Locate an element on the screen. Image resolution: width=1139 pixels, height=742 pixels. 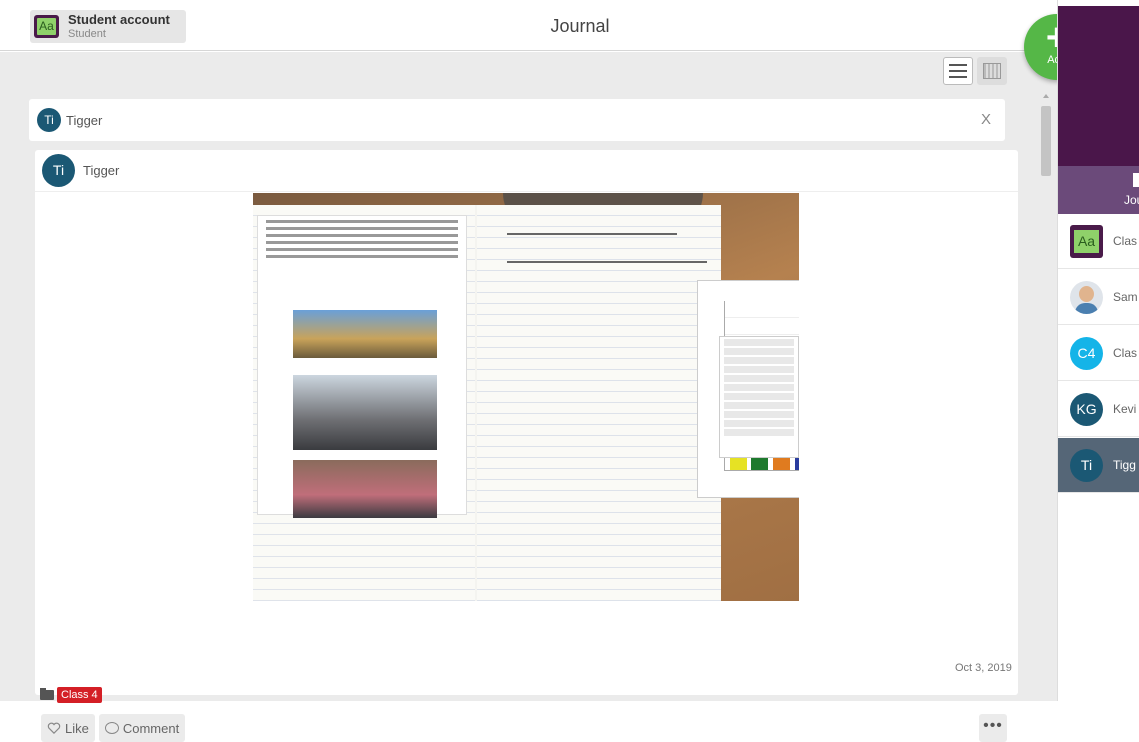
view-toggle is located at coordinates (975, 71).